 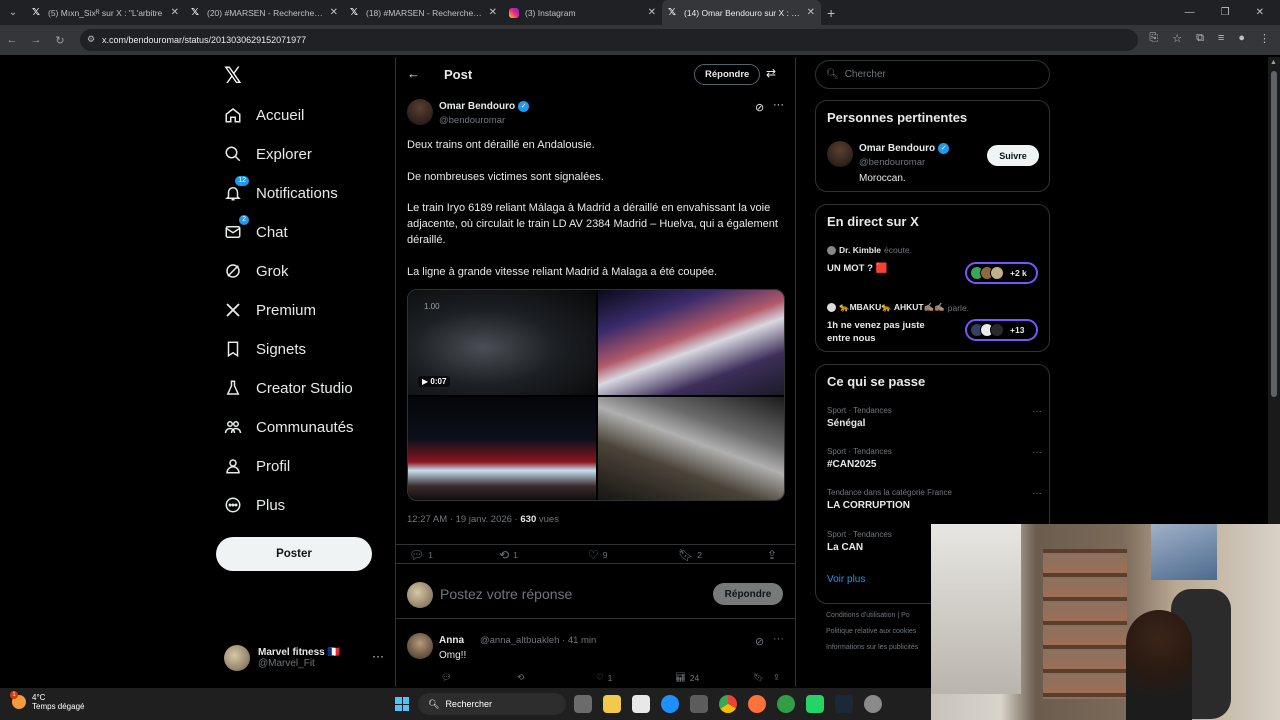 What do you see at coordinates (60, 40) in the screenshot?
I see `reload-icon: ↻` at bounding box center [60, 40].